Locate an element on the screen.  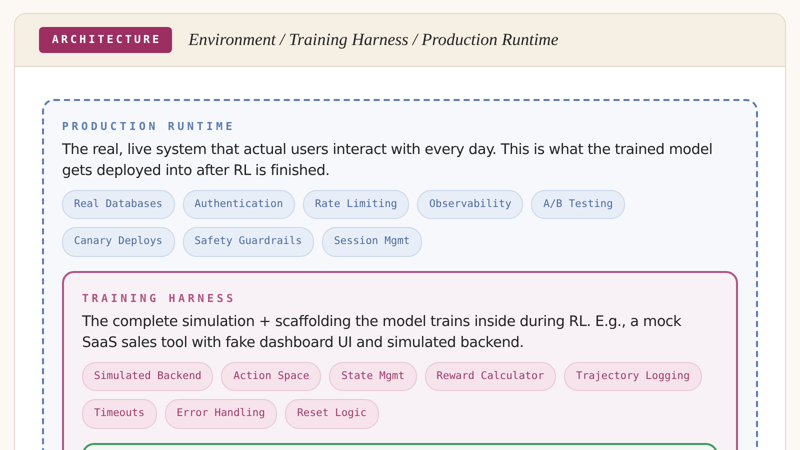
component-tag: Rate Limiting is located at coordinates (356, 205).